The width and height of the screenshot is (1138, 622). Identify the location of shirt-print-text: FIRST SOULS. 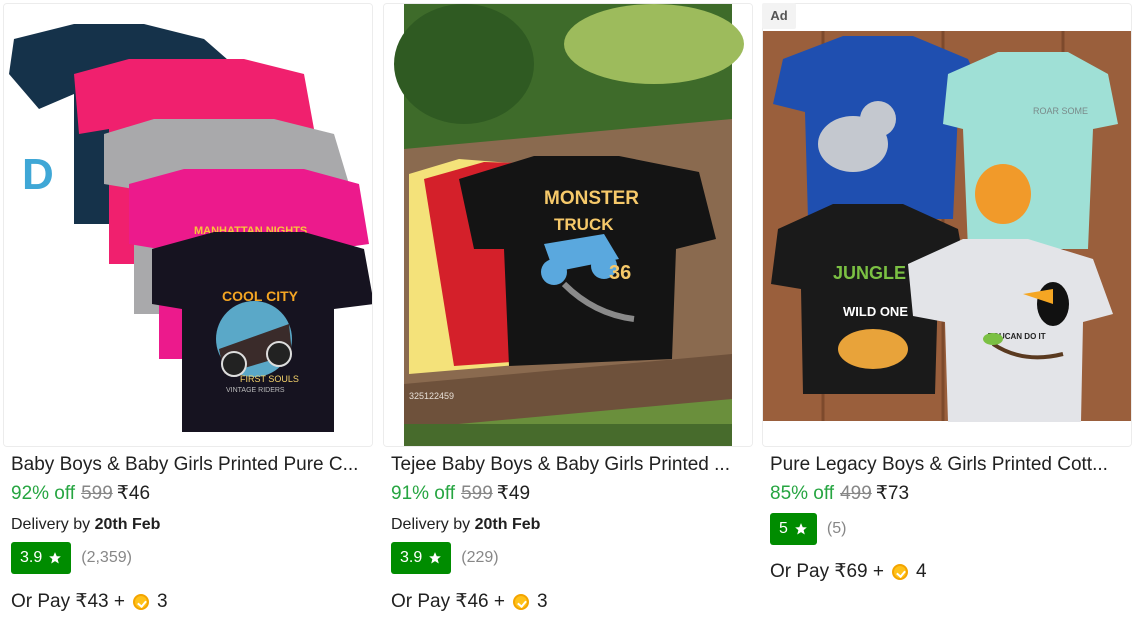
(269, 379).